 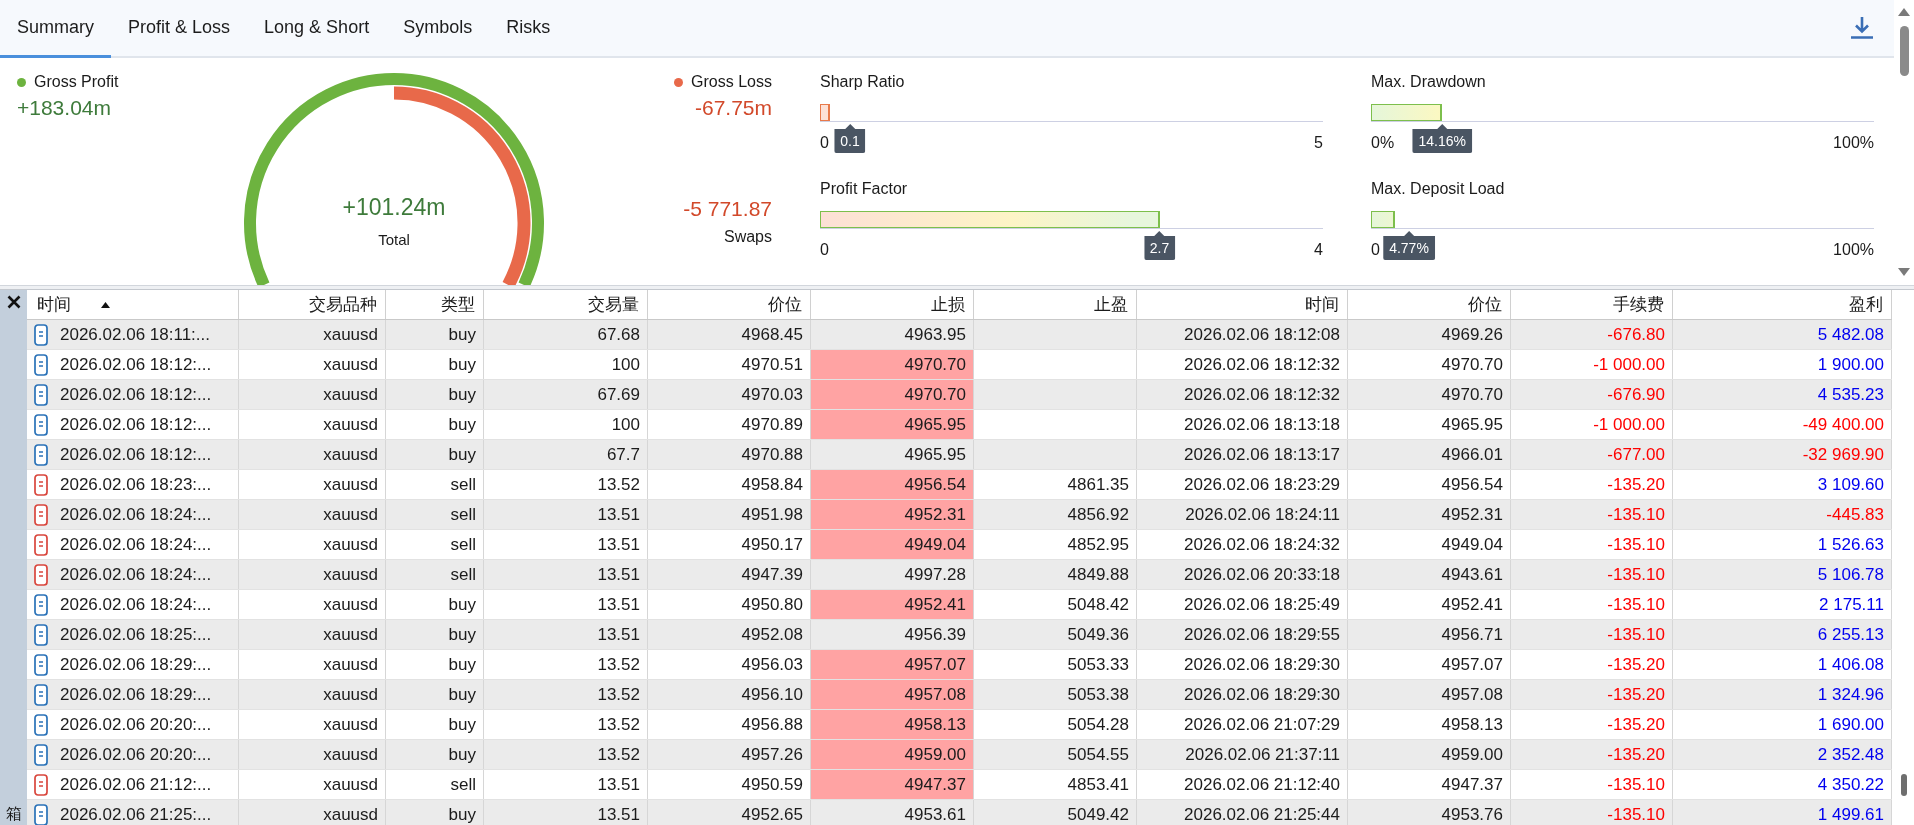 I want to click on close-time-cell: 2026.02.06 18:29:55, so click(x=1242, y=634).